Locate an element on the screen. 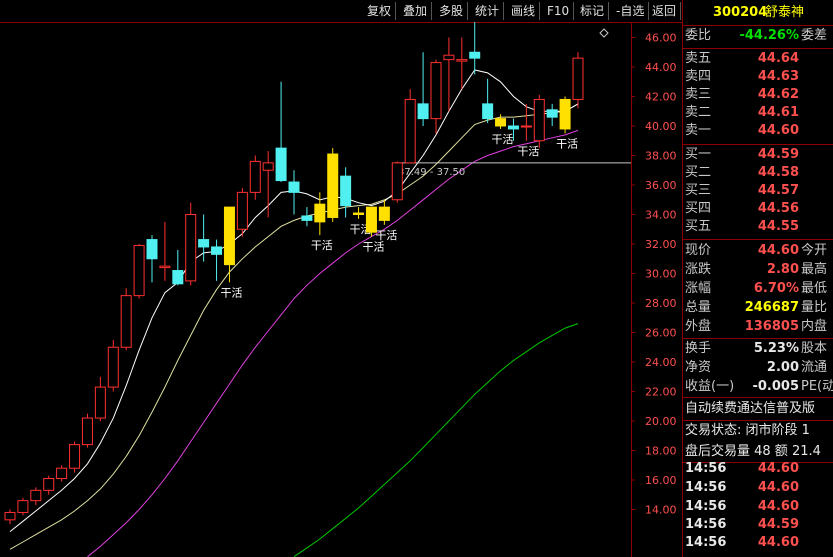 This screenshot has height=557, width=833. stat-row: 外盘 136805 内盘 is located at coordinates (758, 327).